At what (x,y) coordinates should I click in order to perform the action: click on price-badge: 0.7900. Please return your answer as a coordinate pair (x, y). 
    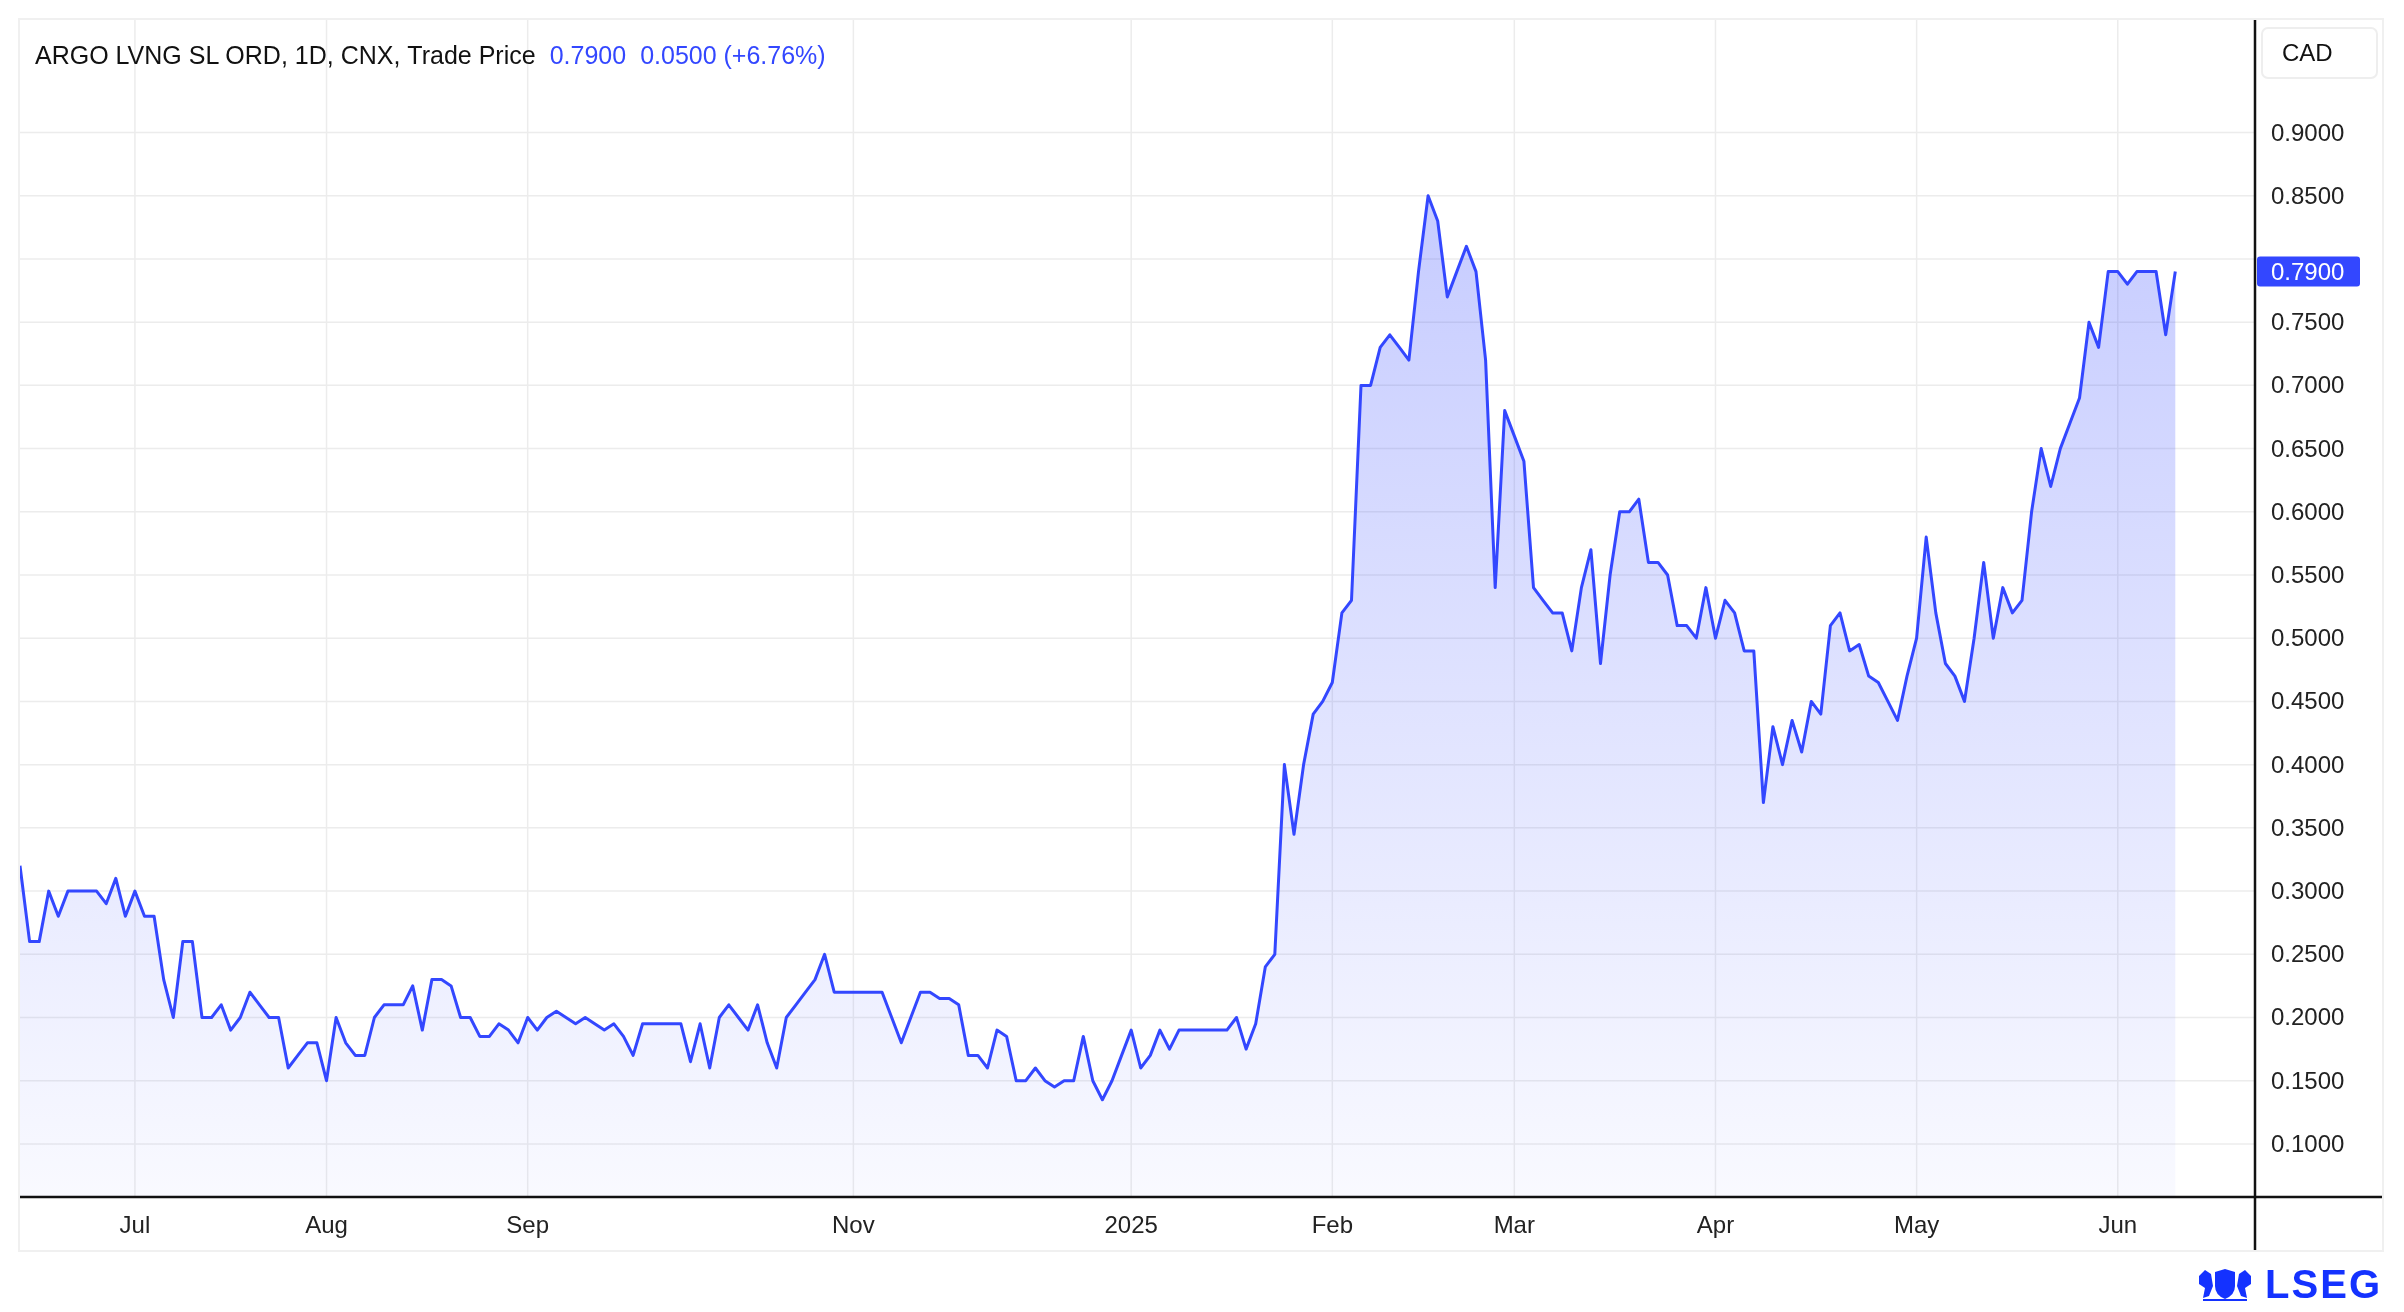
    Looking at the image, I should click on (2308, 271).